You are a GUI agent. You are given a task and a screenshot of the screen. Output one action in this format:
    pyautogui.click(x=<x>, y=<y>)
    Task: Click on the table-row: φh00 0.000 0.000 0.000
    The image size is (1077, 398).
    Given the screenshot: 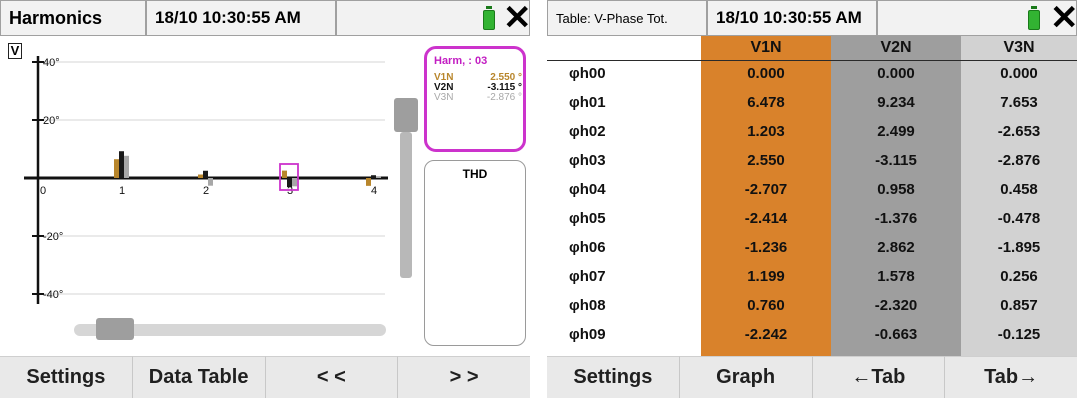 What is the action you would take?
    pyautogui.click(x=812, y=73)
    